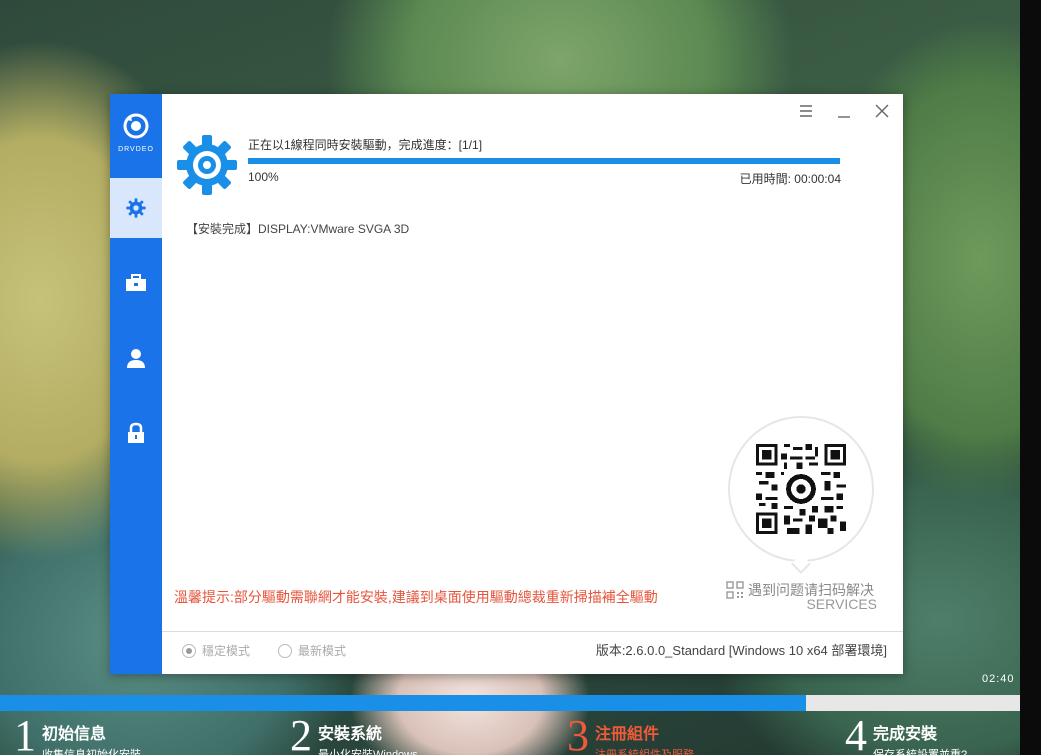  What do you see at coordinates (644, 752) in the screenshot?
I see `step-subtitle: 注冊系統組件及服務` at bounding box center [644, 752].